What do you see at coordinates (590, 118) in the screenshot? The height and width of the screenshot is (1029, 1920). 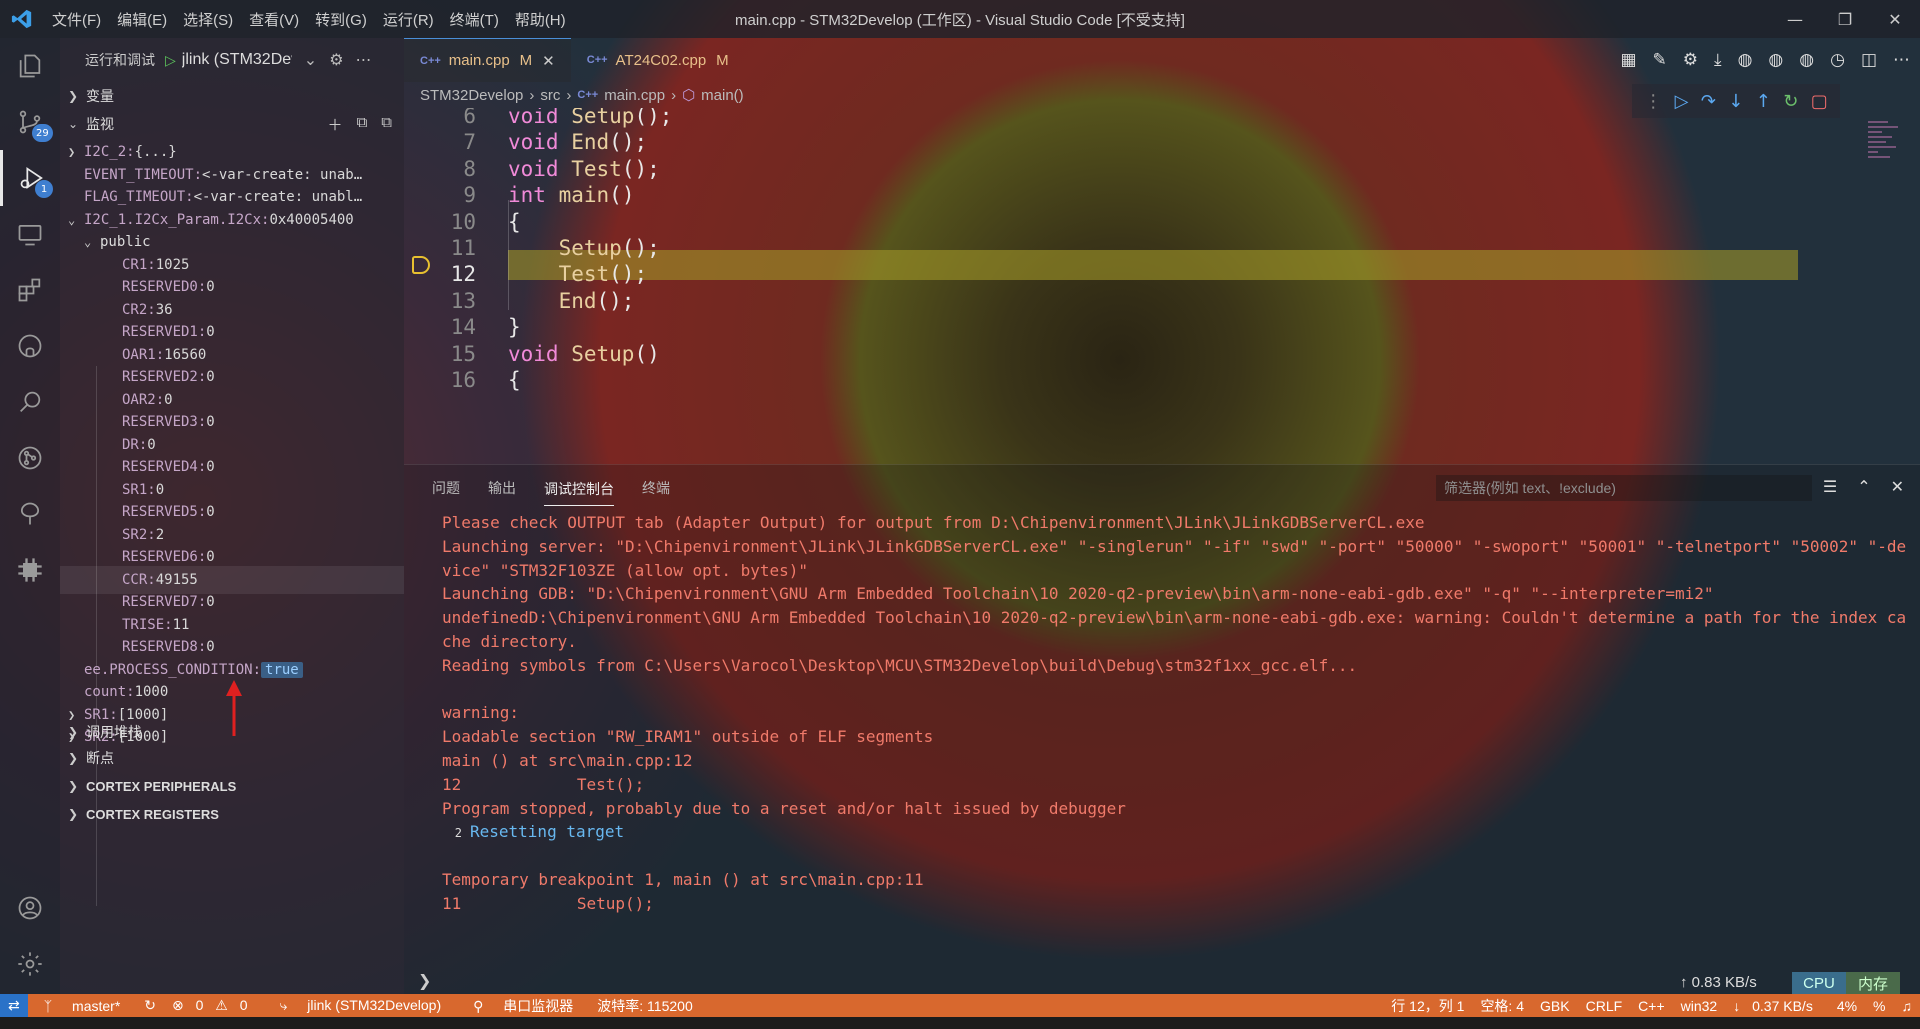 I see `code-line: void Setup();` at bounding box center [590, 118].